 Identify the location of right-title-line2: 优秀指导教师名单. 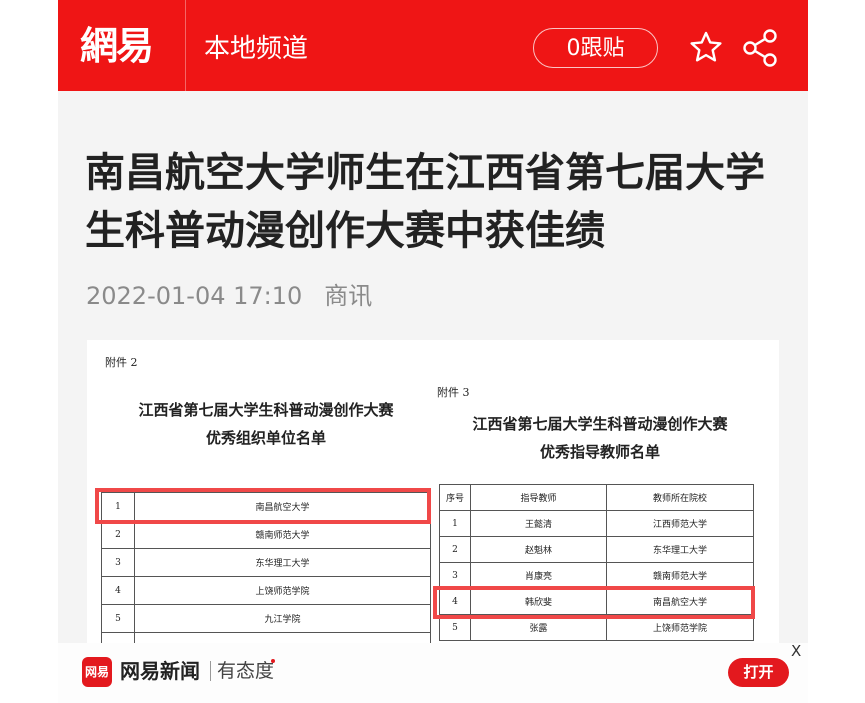
(599, 452).